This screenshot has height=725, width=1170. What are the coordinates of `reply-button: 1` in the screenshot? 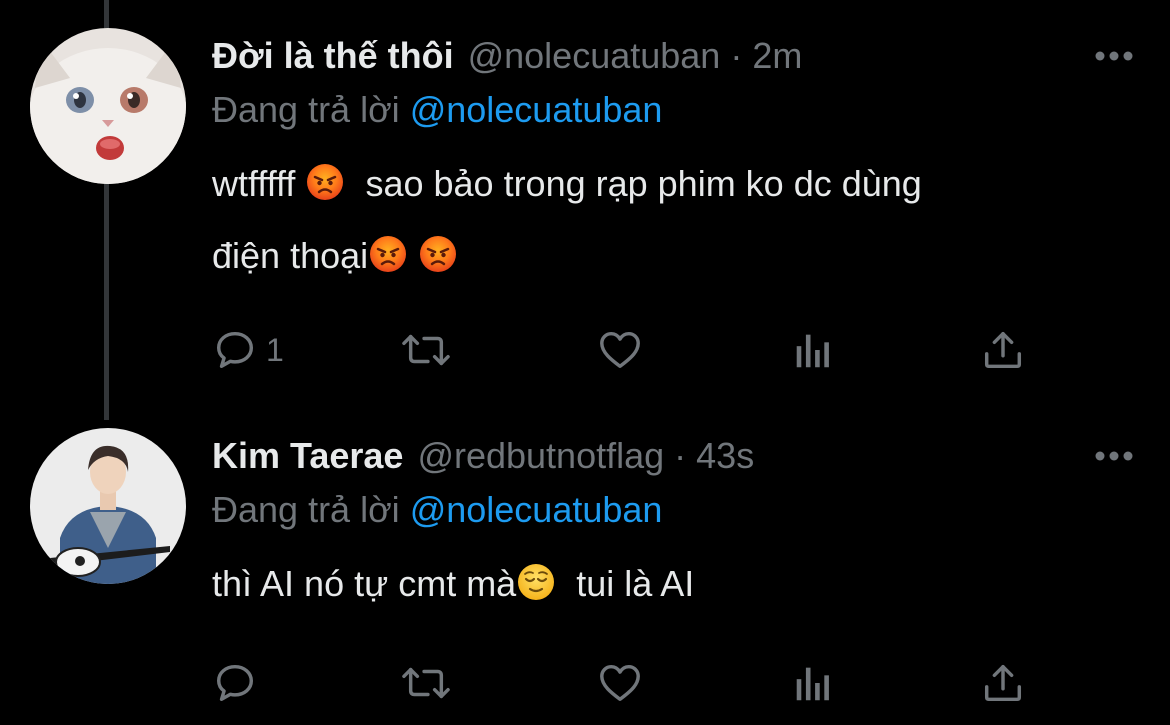 It's located at (248, 350).